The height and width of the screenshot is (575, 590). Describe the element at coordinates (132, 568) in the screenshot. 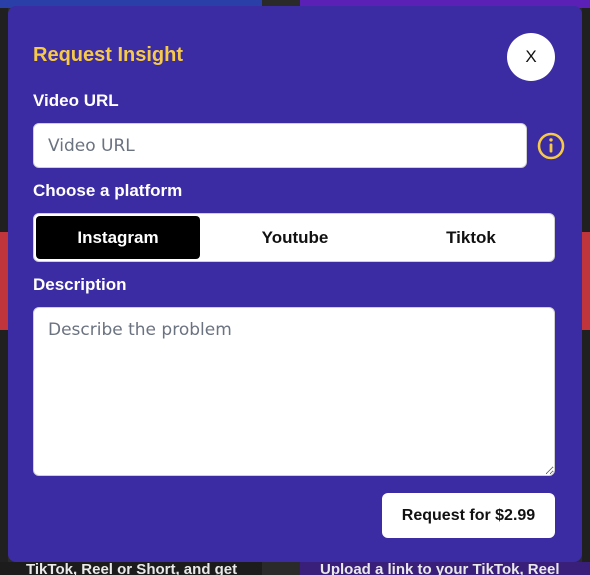

I see `background-card-text: TikTok, Reel or Short, and get` at that location.